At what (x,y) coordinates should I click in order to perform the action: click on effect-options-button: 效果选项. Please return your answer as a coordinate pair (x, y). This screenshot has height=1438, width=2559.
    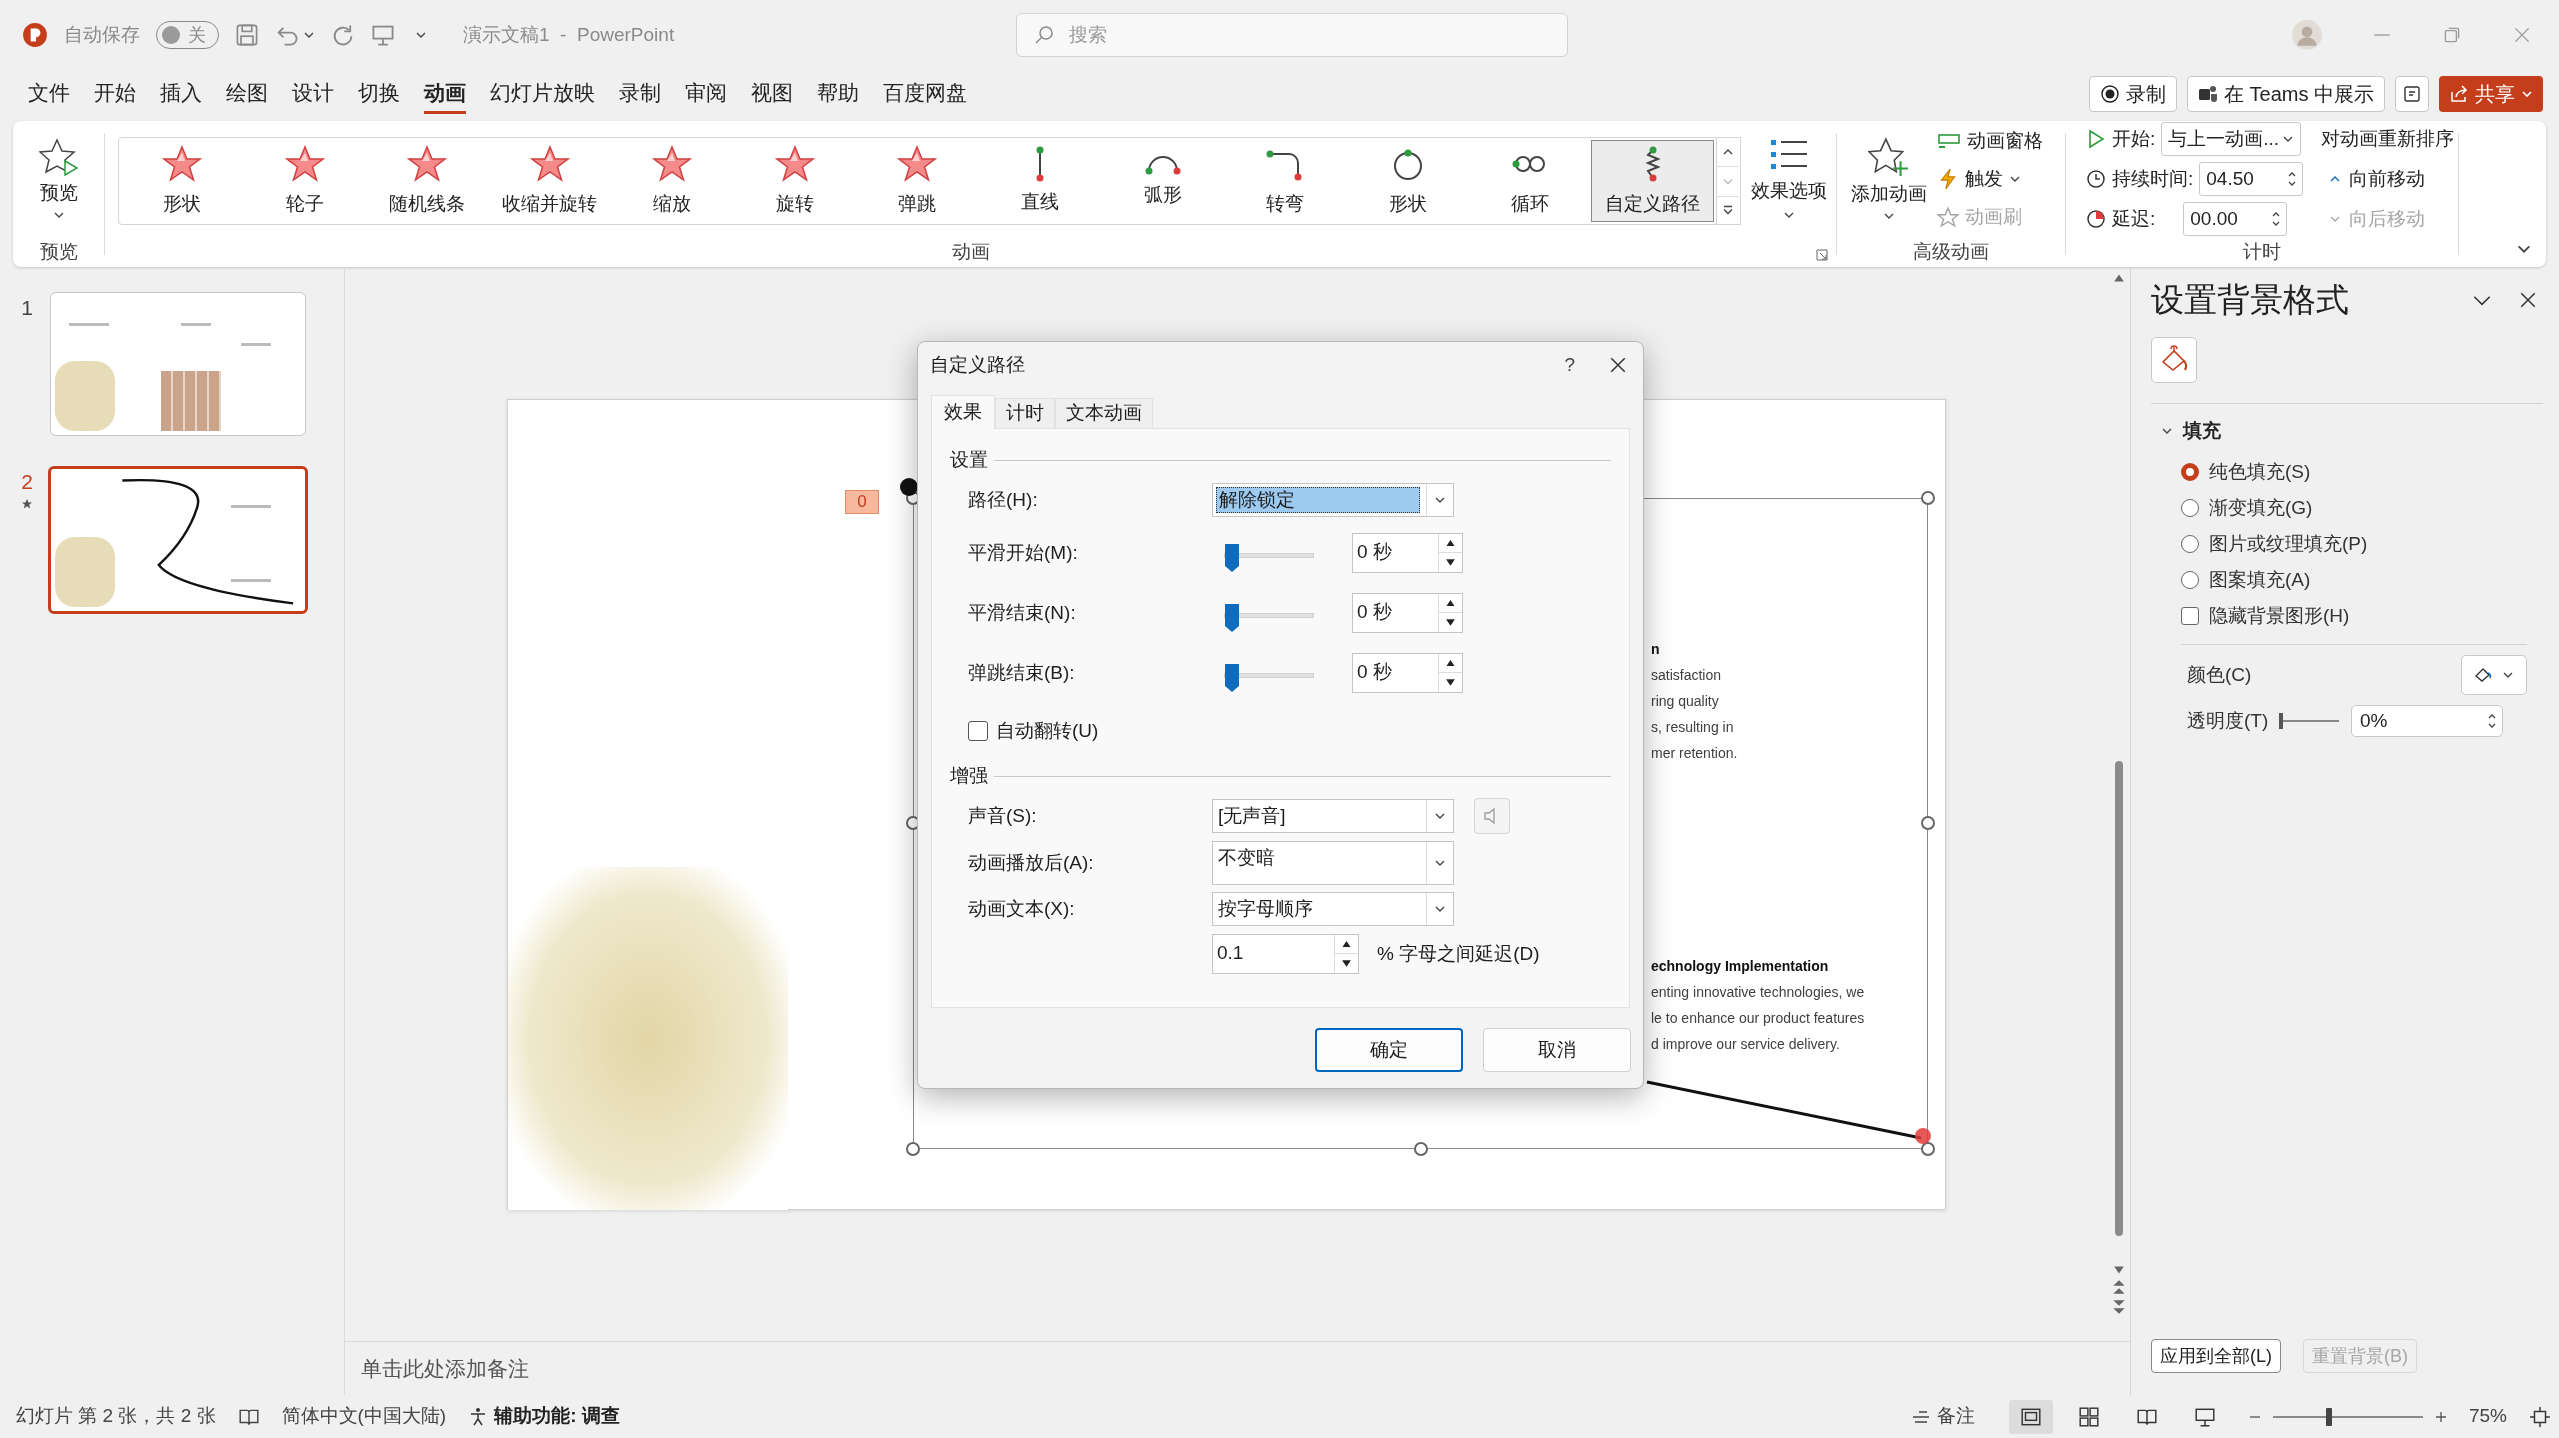
    Looking at the image, I should click on (1789, 179).